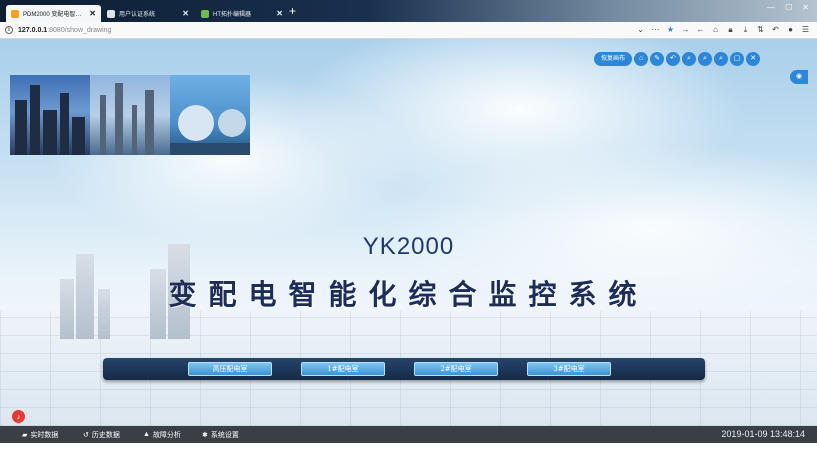 This screenshot has width=817, height=450. What do you see at coordinates (408, 446) in the screenshot?
I see `page-bottom-margin` at bounding box center [408, 446].